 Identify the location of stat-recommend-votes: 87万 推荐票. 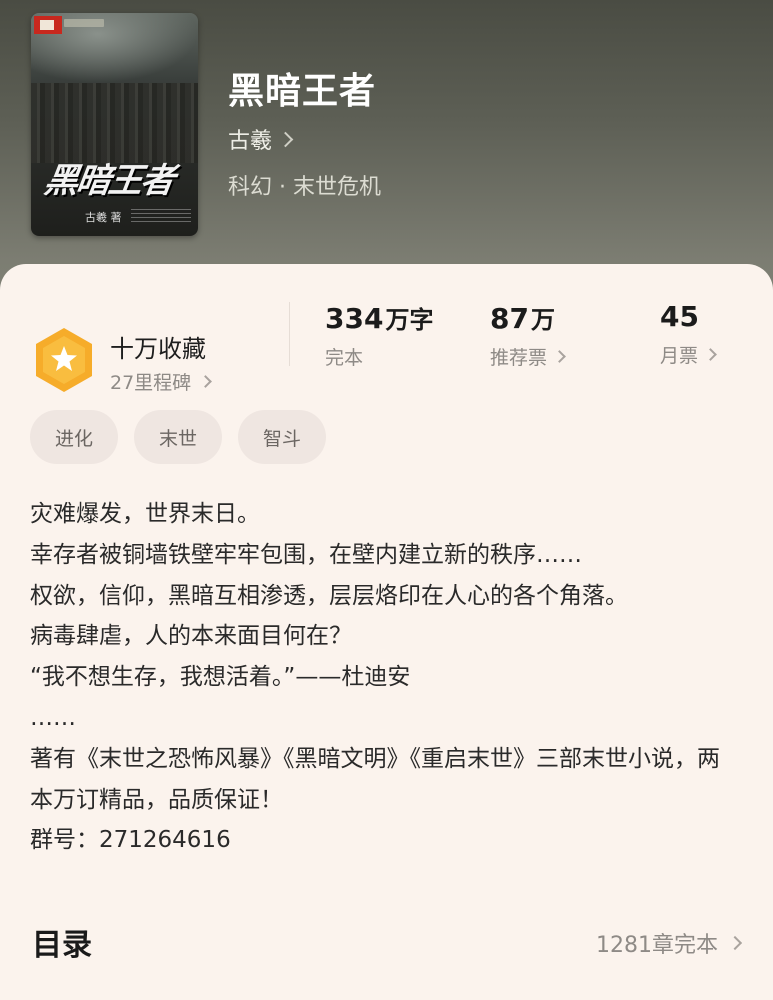
(528, 335).